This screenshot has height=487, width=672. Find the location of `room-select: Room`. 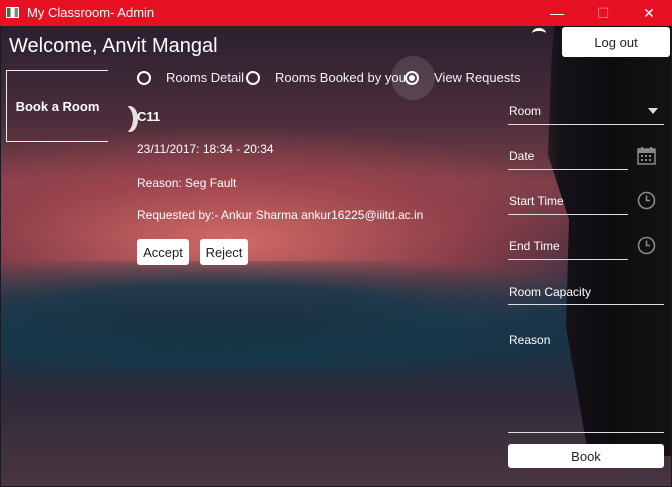

room-select: Room is located at coordinates (586, 112).